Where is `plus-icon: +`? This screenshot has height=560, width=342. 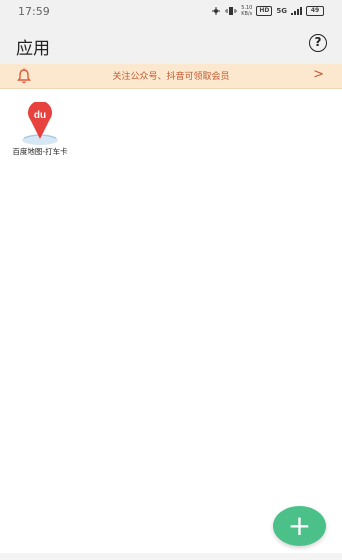
plus-icon: + is located at coordinates (299, 525).